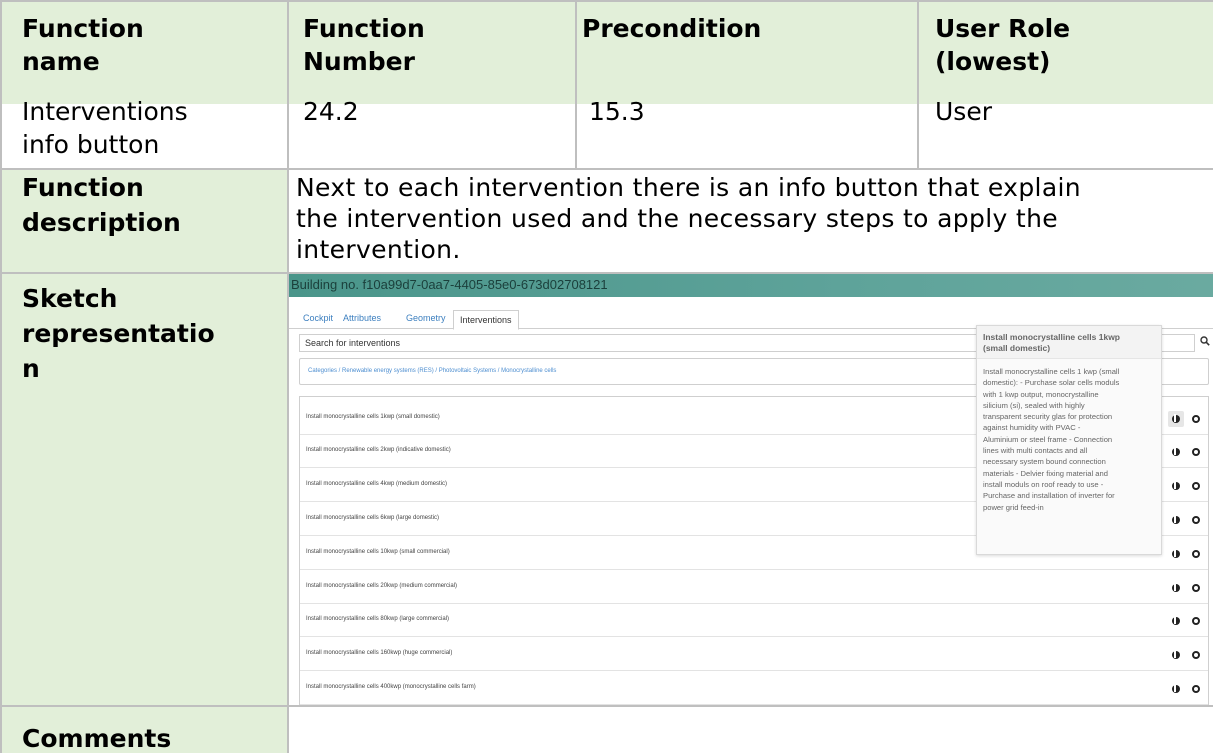  Describe the element at coordinates (1043, 484) in the screenshot. I see `tooltip-body-line: install moduls on roof ready to use -` at that location.